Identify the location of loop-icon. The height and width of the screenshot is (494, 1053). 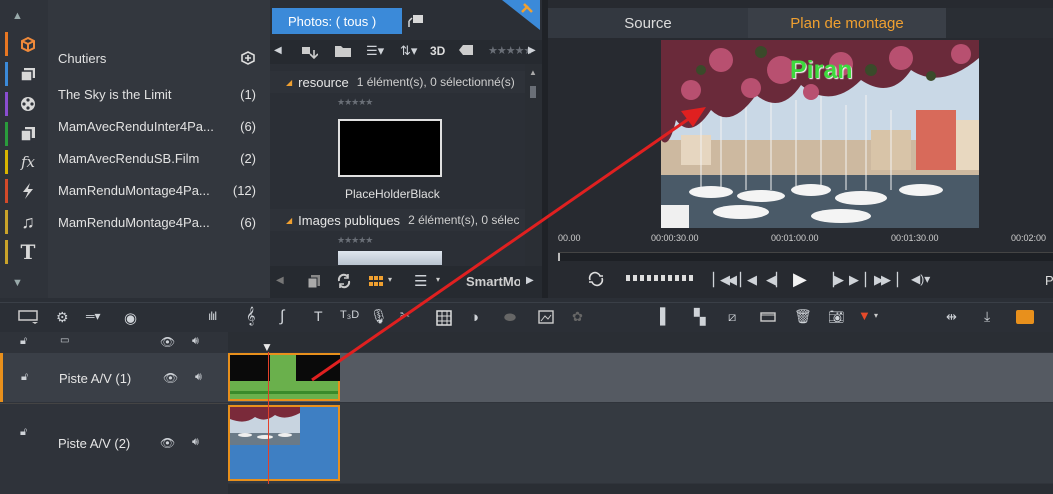
(596, 279).